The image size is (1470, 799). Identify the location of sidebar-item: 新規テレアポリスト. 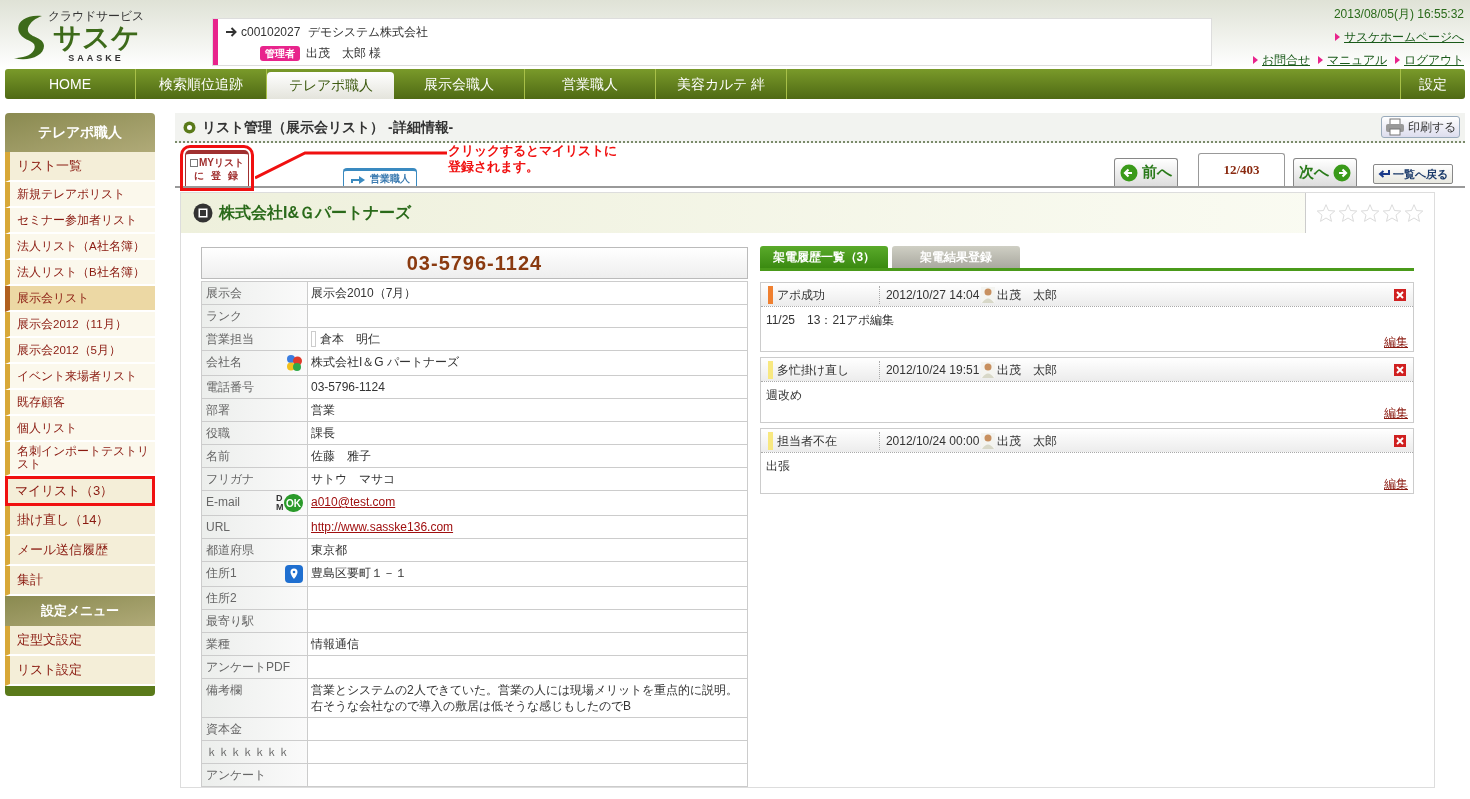
(80, 195).